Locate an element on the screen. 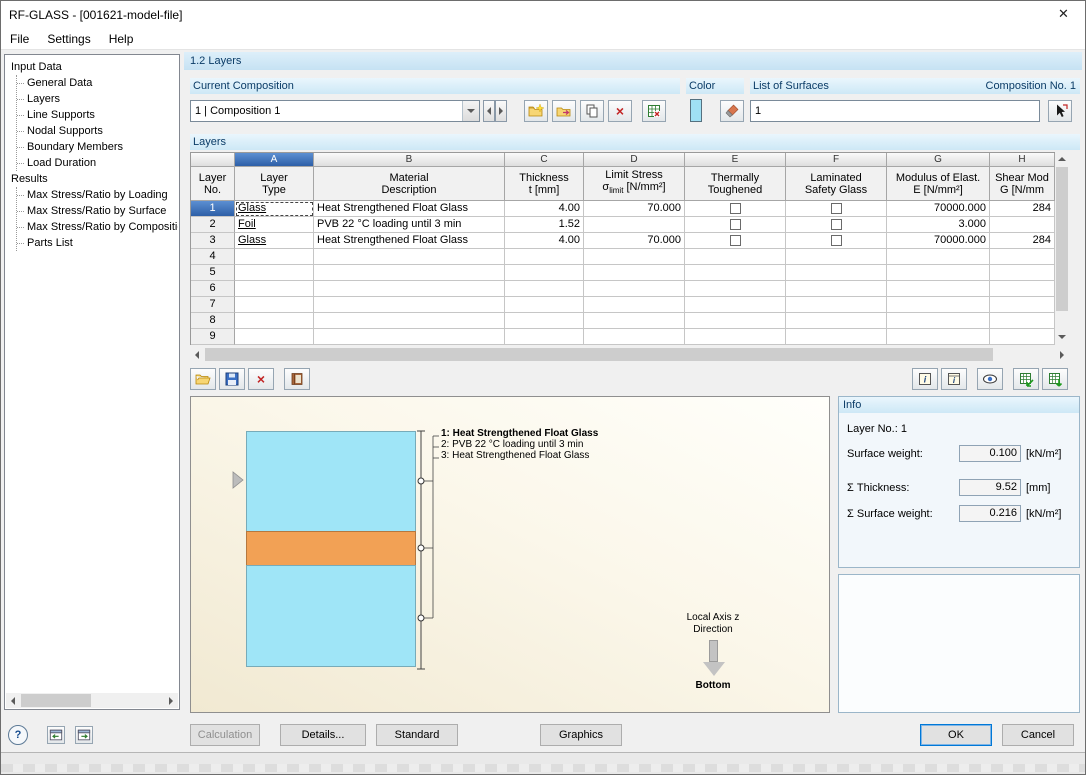 The height and width of the screenshot is (775, 1086). next-composition-button is located at coordinates (501, 111).